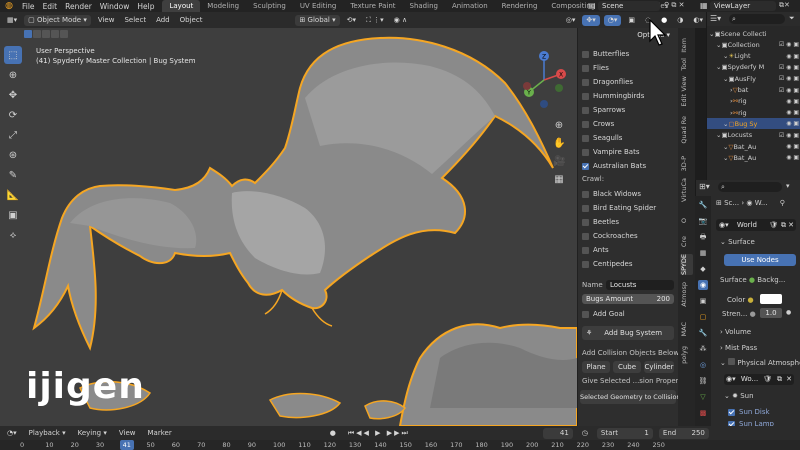 This screenshot has width=800, height=450. What do you see at coordinates (600, 222) in the screenshot?
I see `crawler-checkbox-beetles: Beetles` at bounding box center [600, 222].